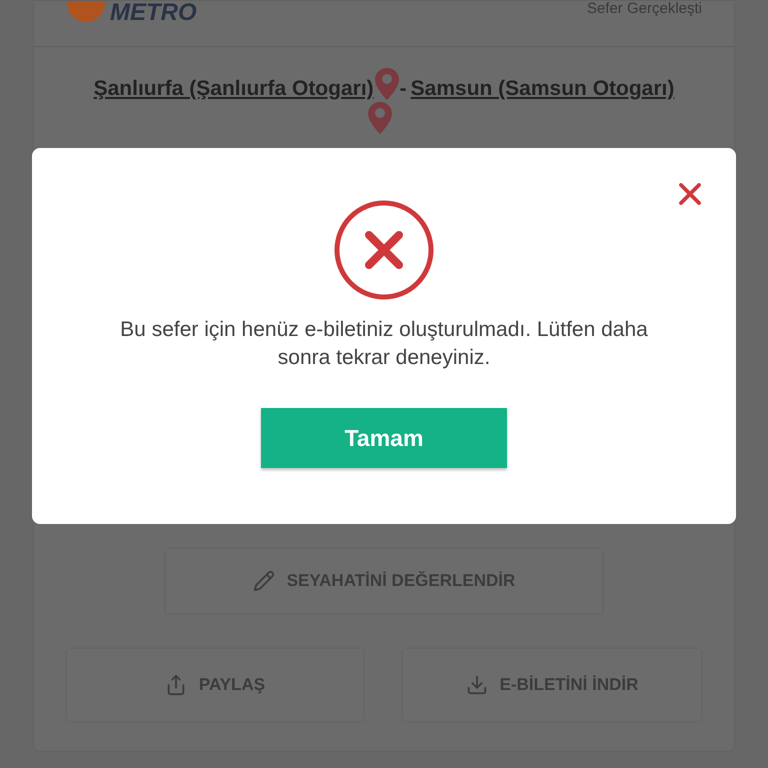 Image resolution: width=768 pixels, height=768 pixels. What do you see at coordinates (477, 685) in the screenshot?
I see `download-icon` at bounding box center [477, 685].